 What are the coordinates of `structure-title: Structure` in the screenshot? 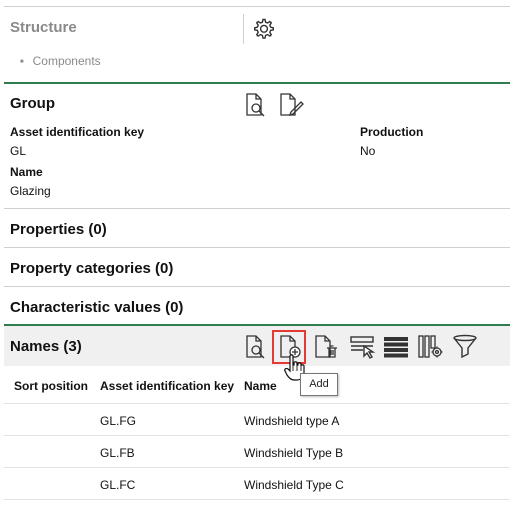 It's located at (43, 27).